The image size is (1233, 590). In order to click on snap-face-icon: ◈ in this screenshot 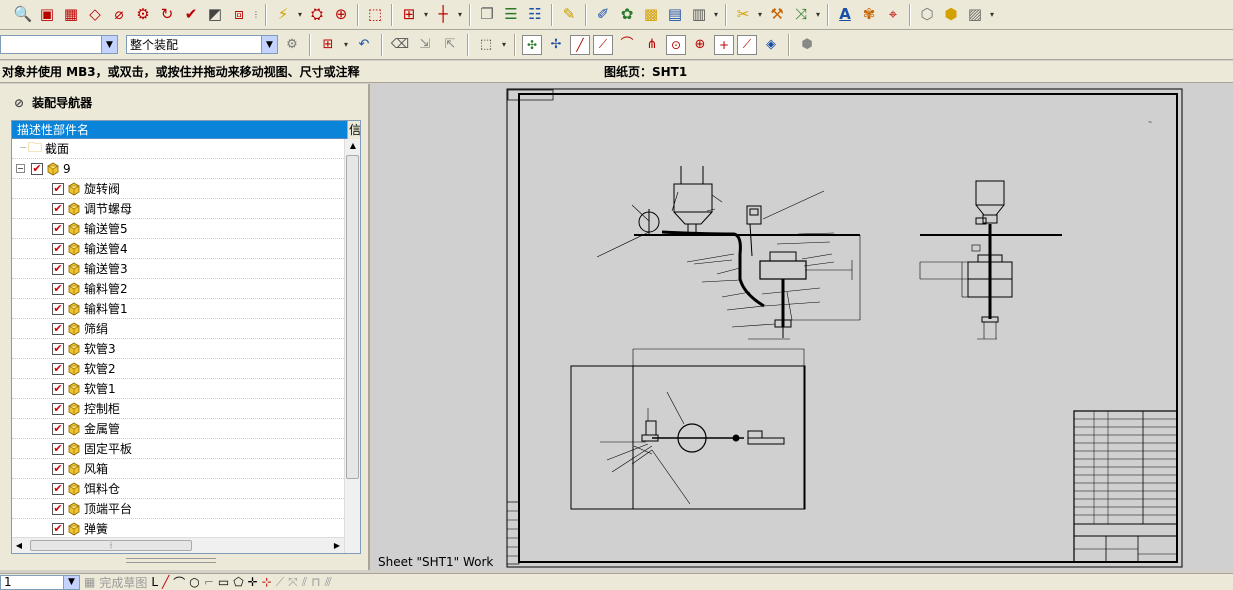, I will do `click(771, 45)`.